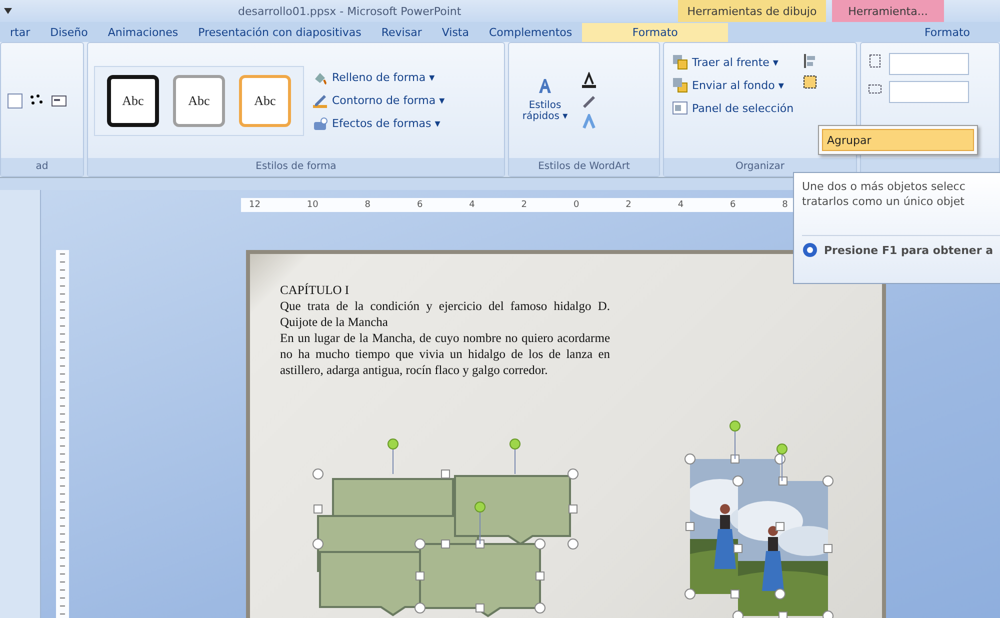  I want to click on help-hint: Presione F1 para obtener a, so click(909, 250).